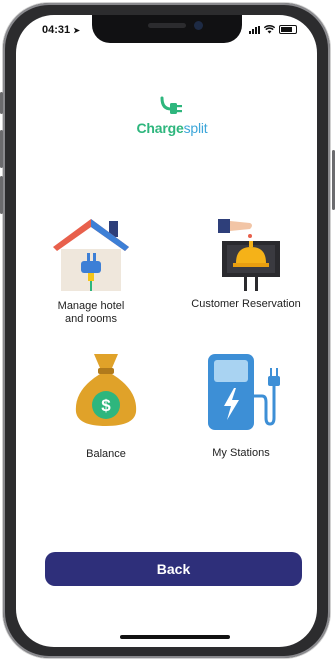  I want to click on money-bag-icon: $, so click(106, 390).